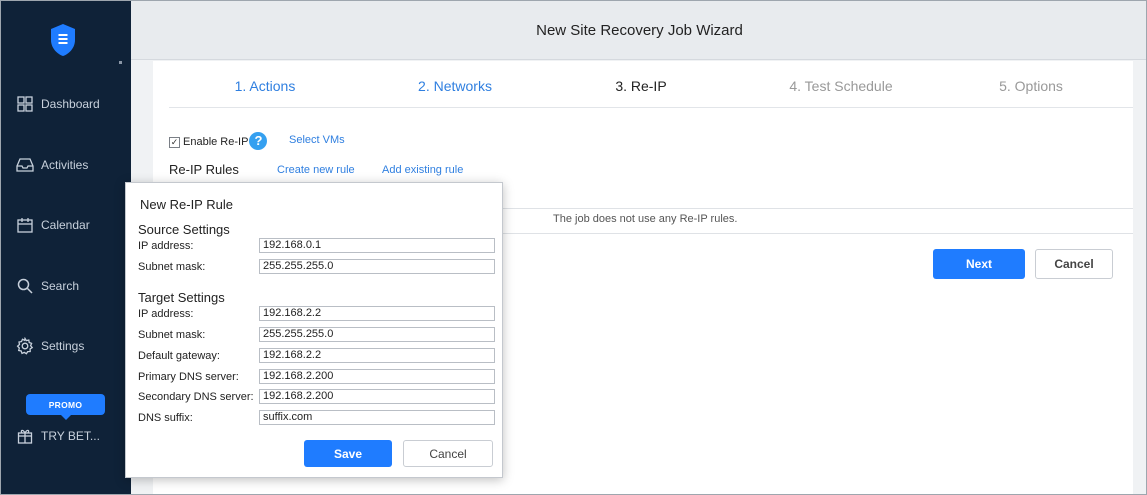  I want to click on steps-divider, so click(651, 107).